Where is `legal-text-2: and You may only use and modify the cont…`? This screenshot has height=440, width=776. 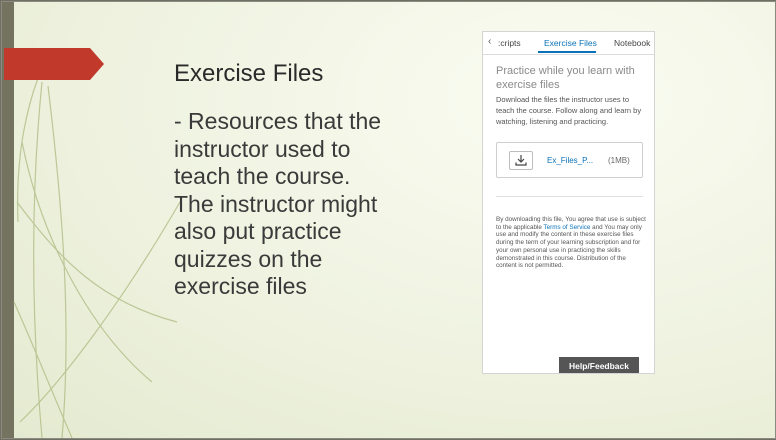 legal-text-2: and You may only use and modify the cont… is located at coordinates (569, 246).